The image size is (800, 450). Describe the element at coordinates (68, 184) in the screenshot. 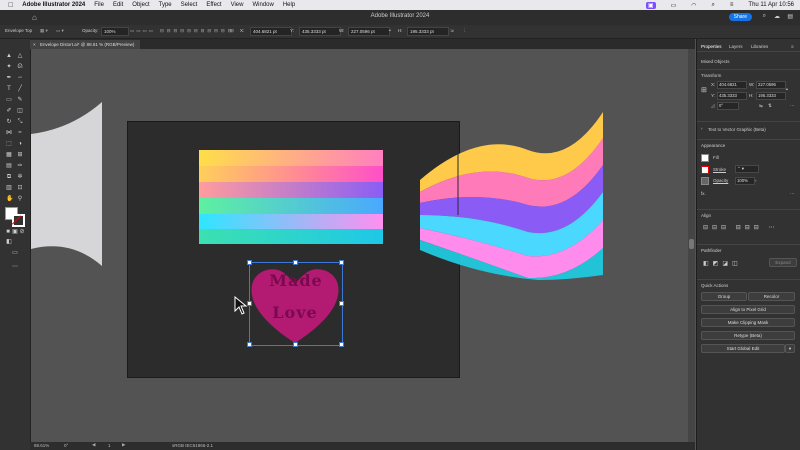

I see `grey-wave-shape` at that location.